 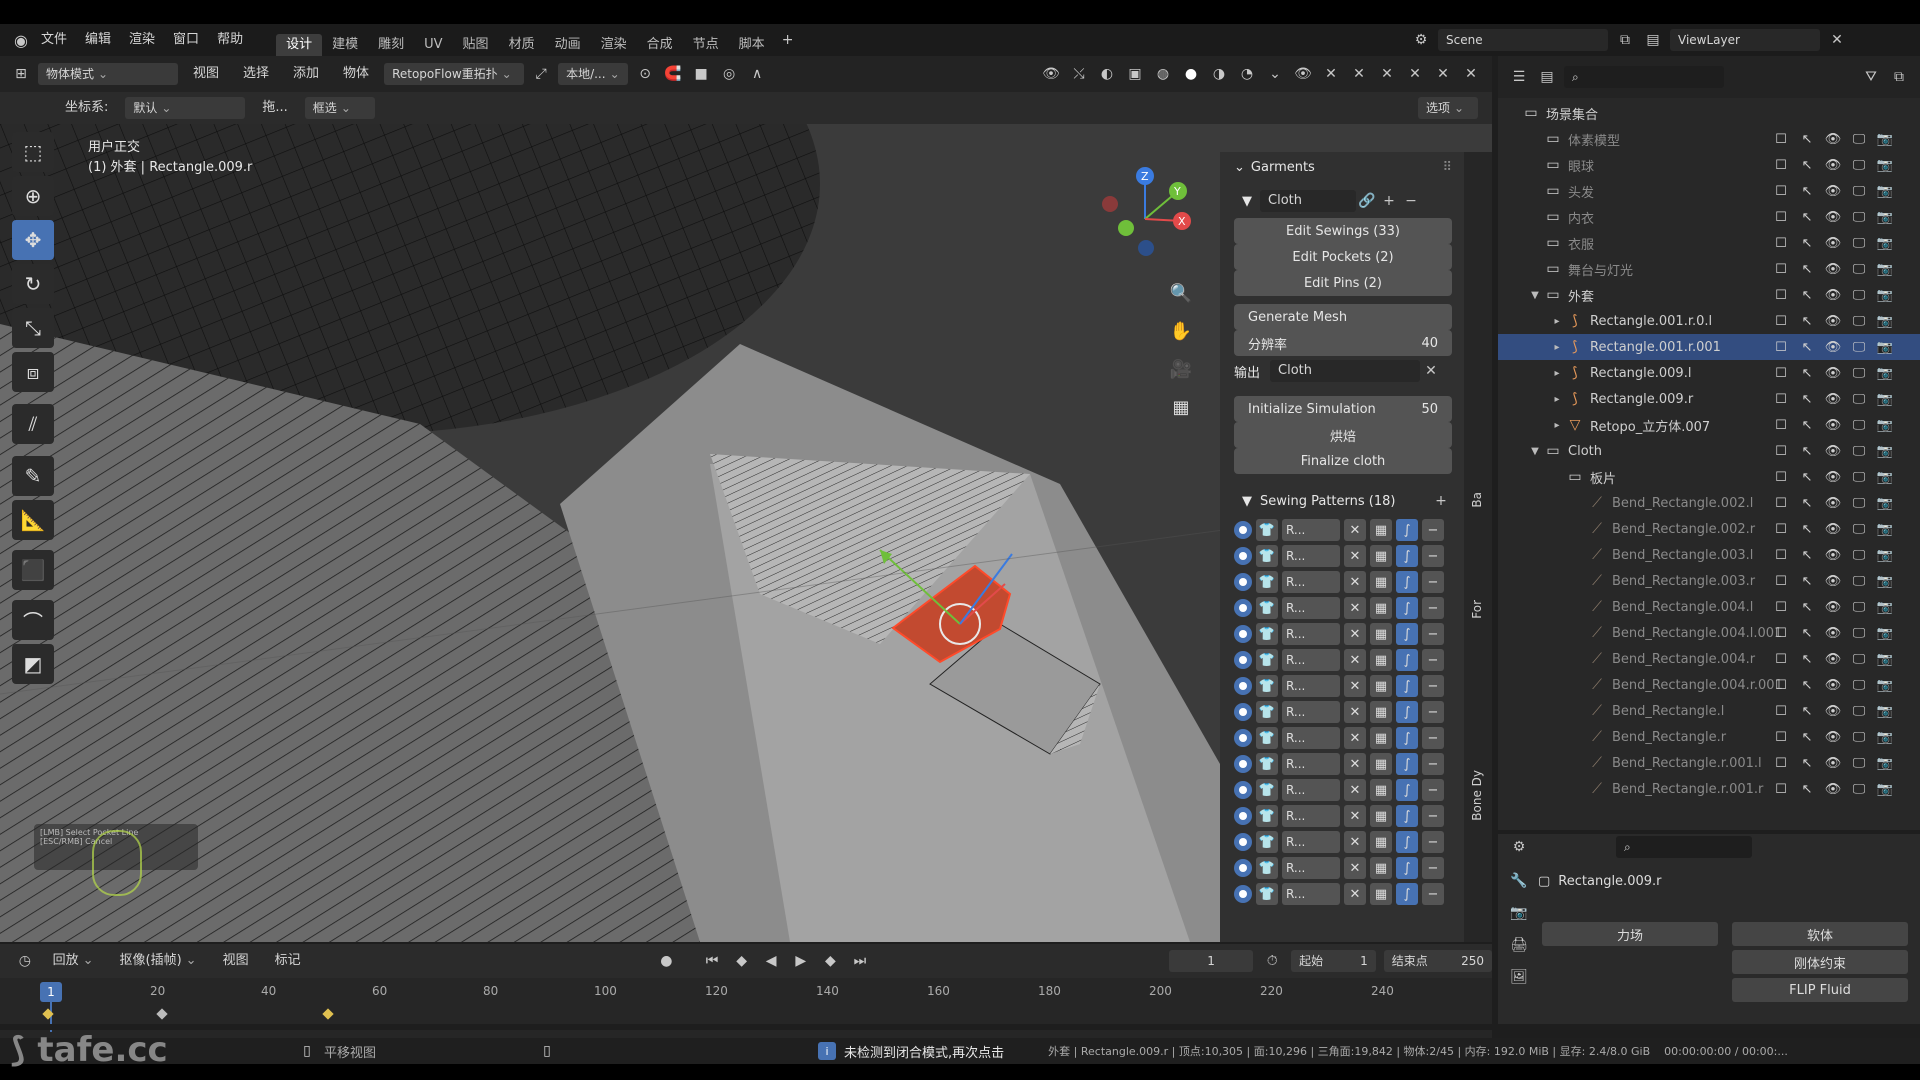 I want to click on move-tool: ✥, so click(x=33, y=240).